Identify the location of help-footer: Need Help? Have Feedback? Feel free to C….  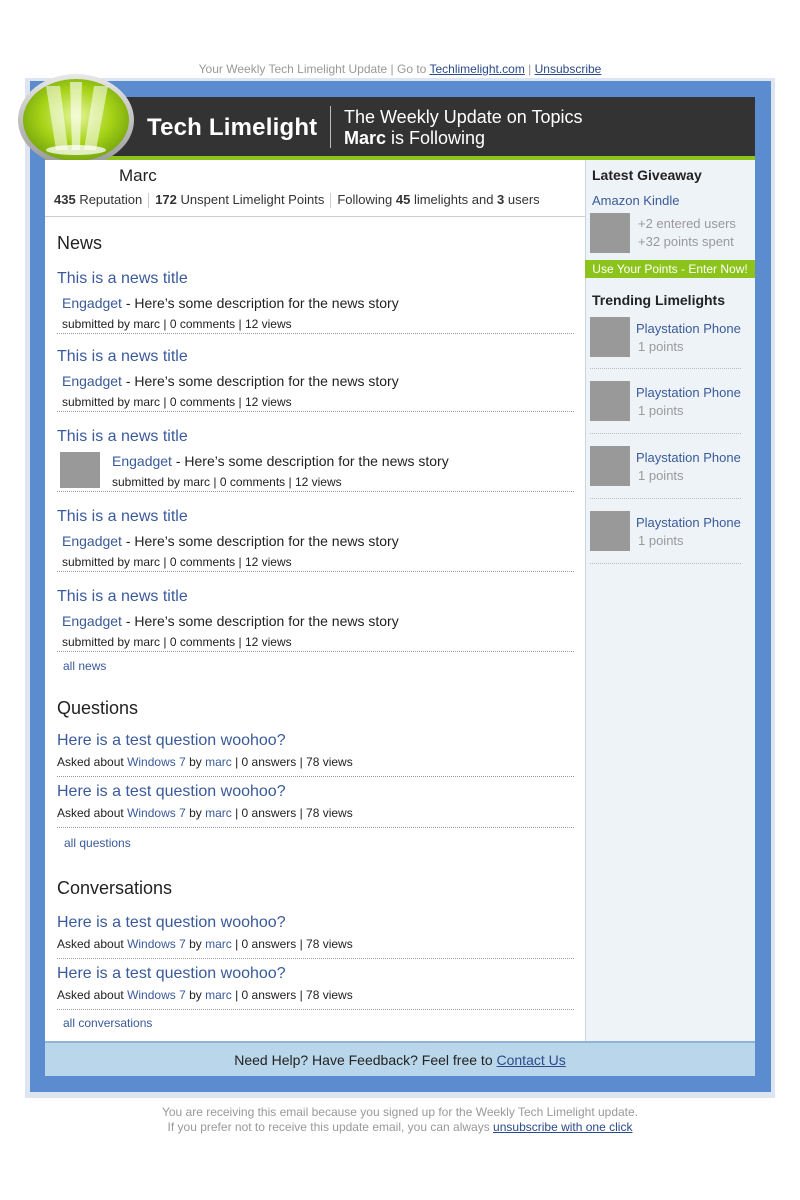
(400, 1058).